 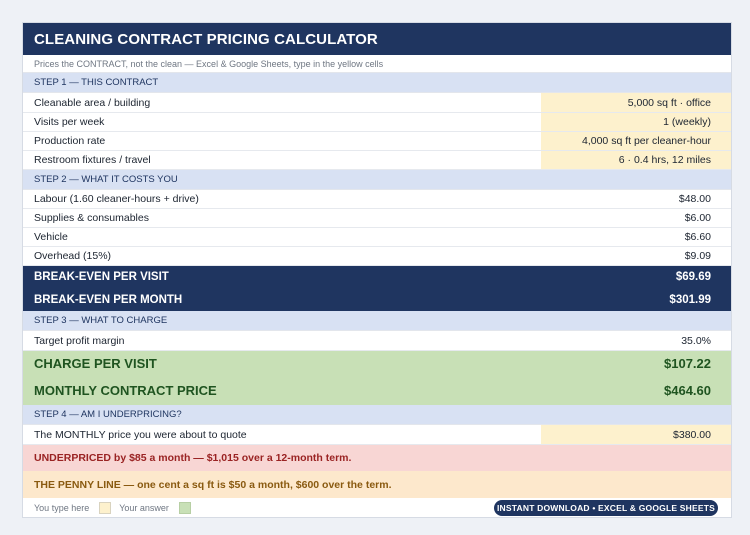 What do you see at coordinates (62, 507) in the screenshot?
I see `legend-type-here-label: You type here` at bounding box center [62, 507].